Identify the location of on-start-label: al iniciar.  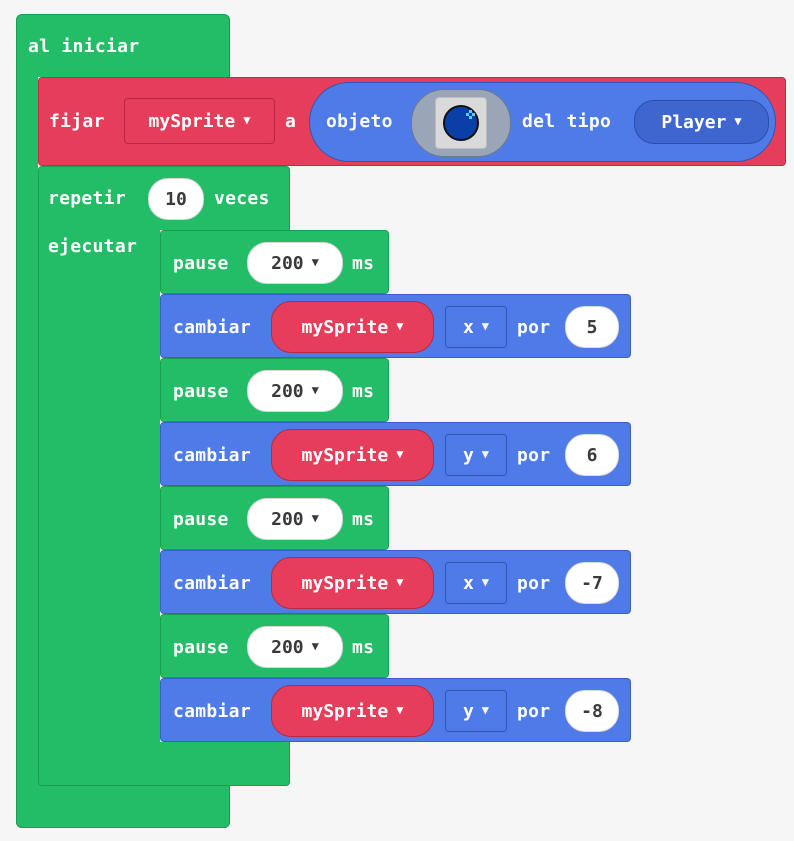
(84, 46).